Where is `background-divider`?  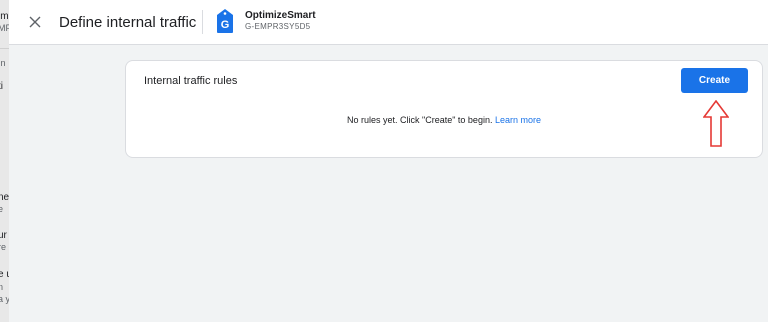
background-divider is located at coordinates (4, 48).